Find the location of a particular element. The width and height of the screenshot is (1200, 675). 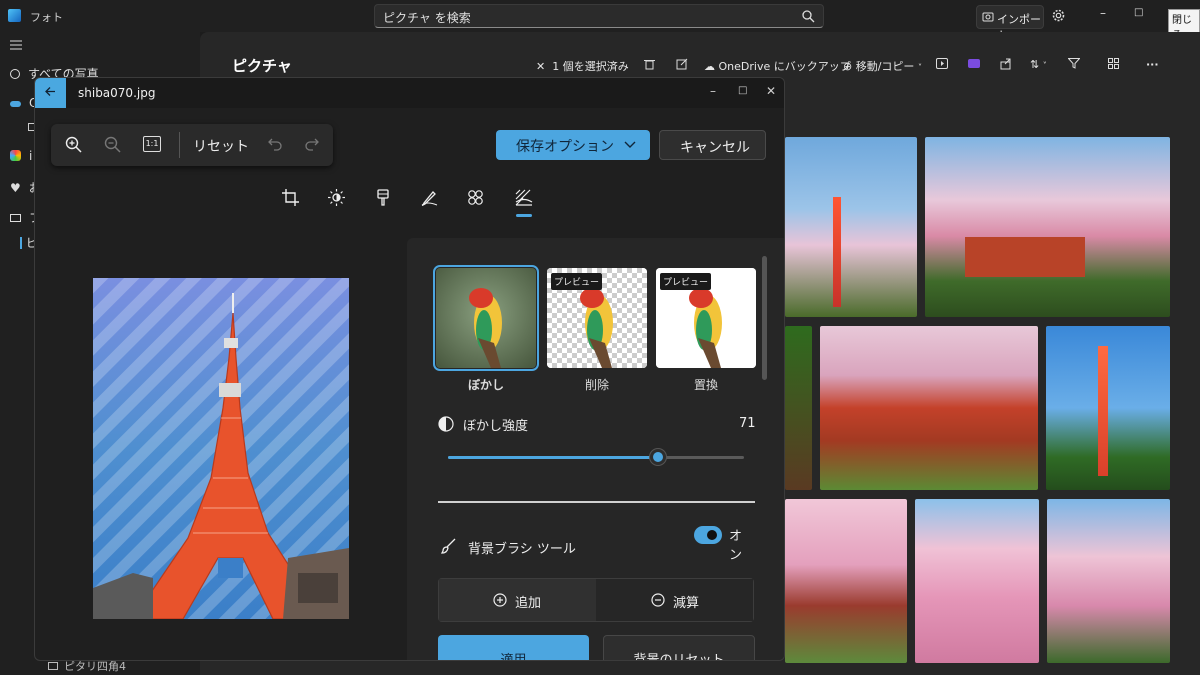

photos-app-logo is located at coordinates (14, 15).